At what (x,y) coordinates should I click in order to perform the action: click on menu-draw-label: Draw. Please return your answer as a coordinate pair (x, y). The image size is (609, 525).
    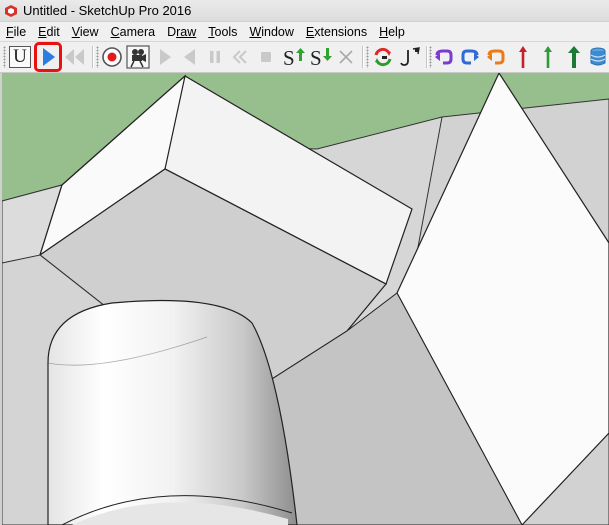
    Looking at the image, I should click on (181, 32).